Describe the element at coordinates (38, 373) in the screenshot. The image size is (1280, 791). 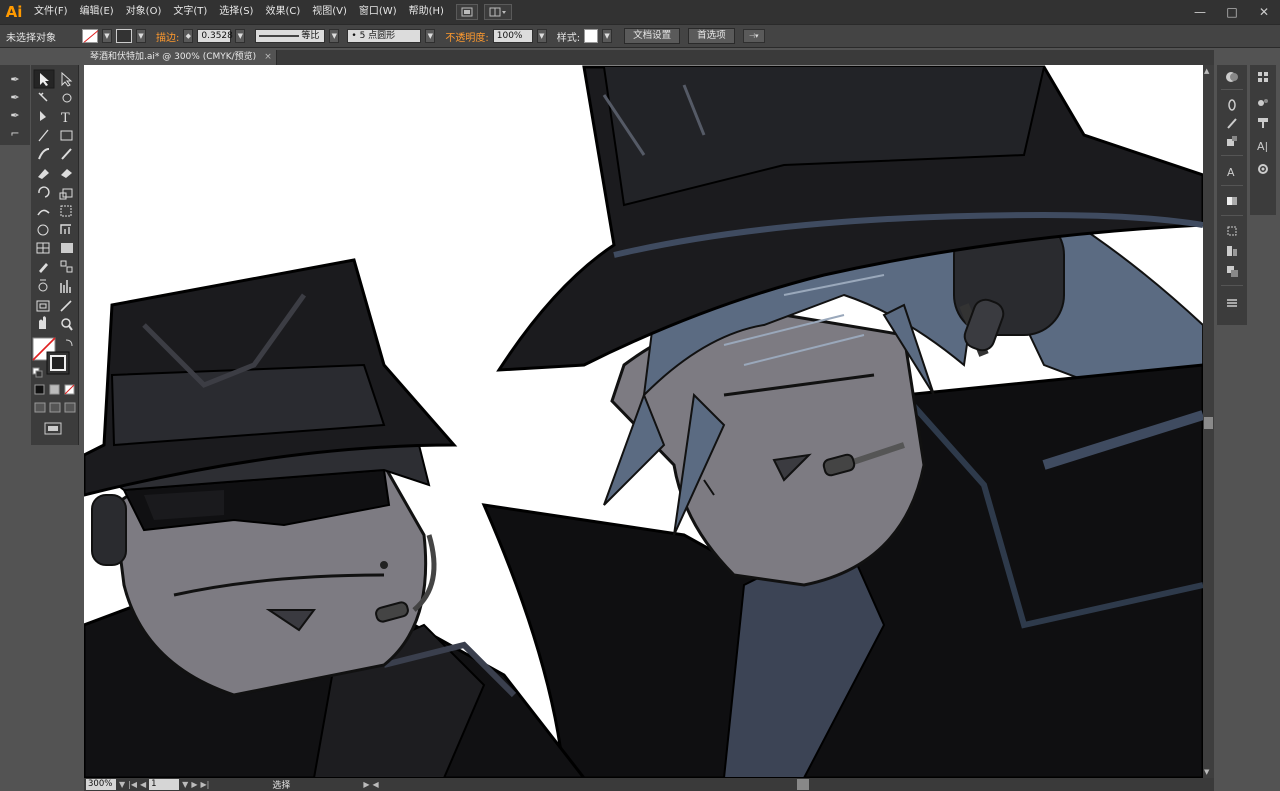
I see `default-fill-stroke-icon` at that location.